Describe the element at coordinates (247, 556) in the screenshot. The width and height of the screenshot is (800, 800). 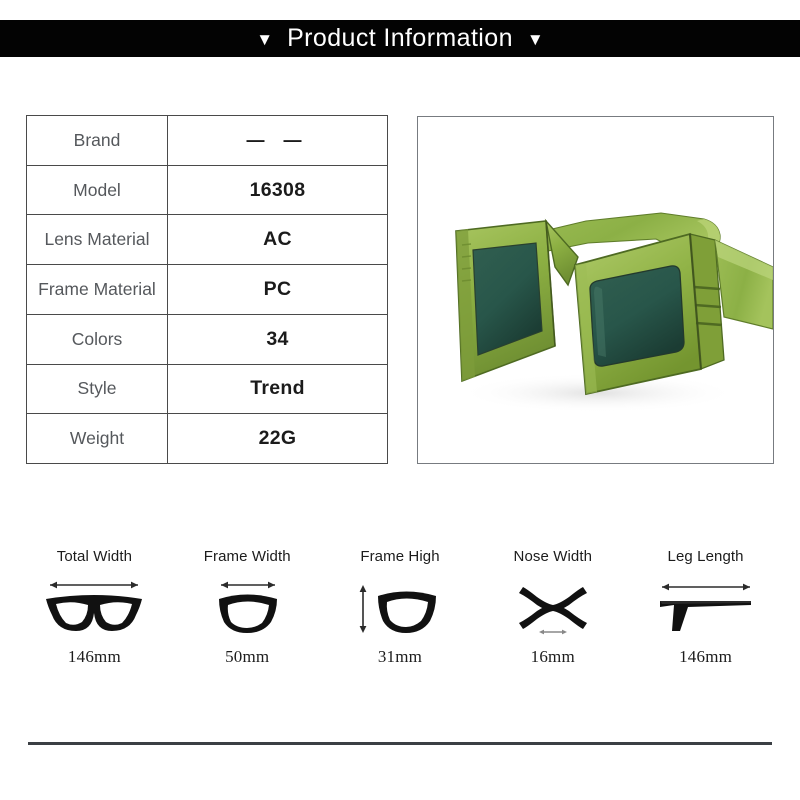
I see `measurement-label: Frame Width` at that location.